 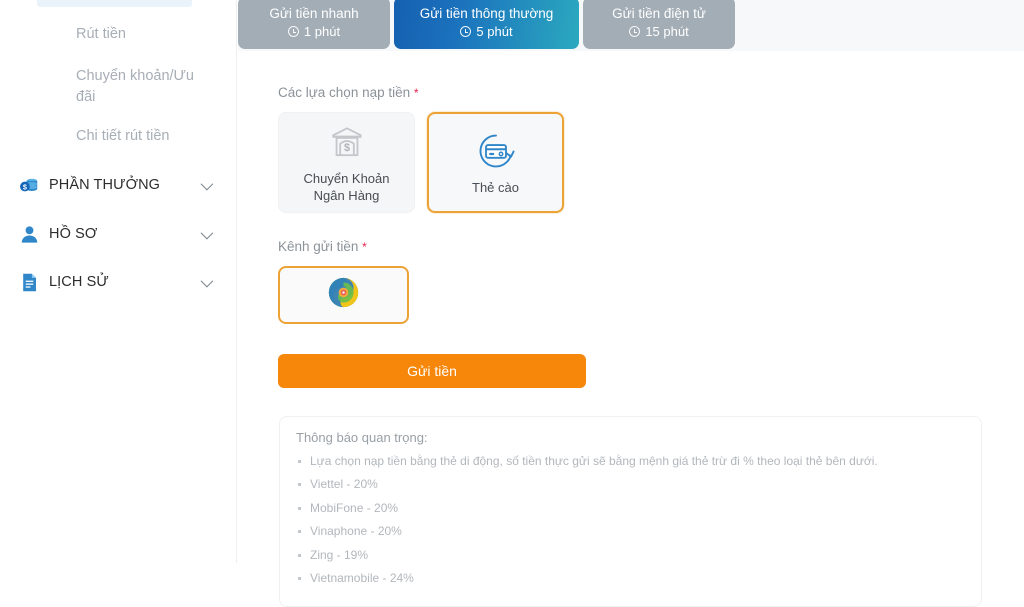 I want to click on deposit-options-label: Các lựa chọn nạp tiền *, so click(x=651, y=92).